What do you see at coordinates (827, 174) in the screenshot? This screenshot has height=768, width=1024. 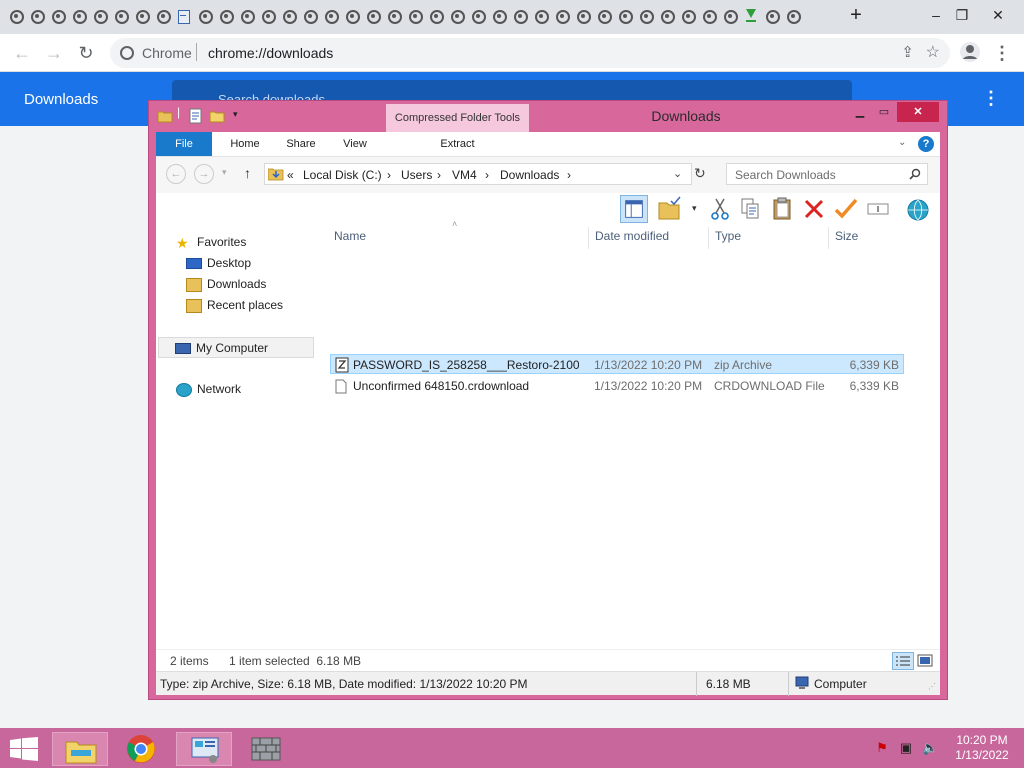 I see `explorer-search-input: Search Downloads` at bounding box center [827, 174].